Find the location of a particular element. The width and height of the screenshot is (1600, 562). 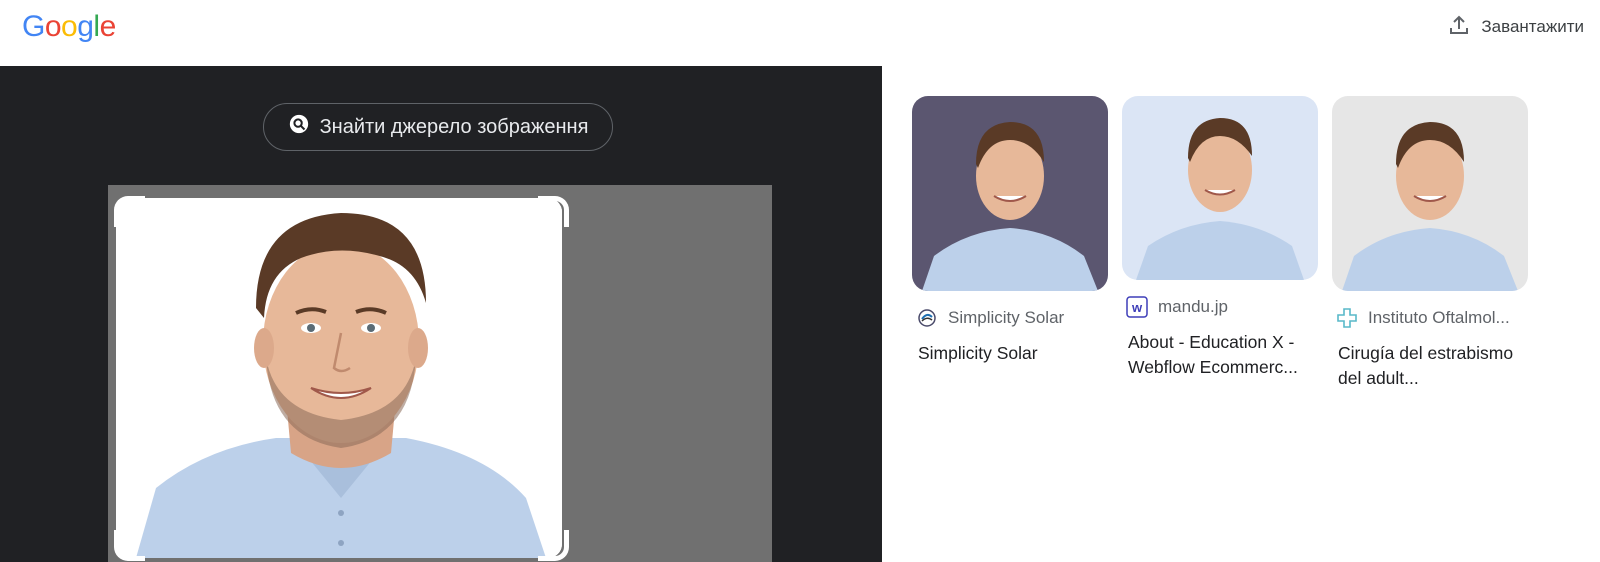

logo-letter: g is located at coordinates (85, 26).